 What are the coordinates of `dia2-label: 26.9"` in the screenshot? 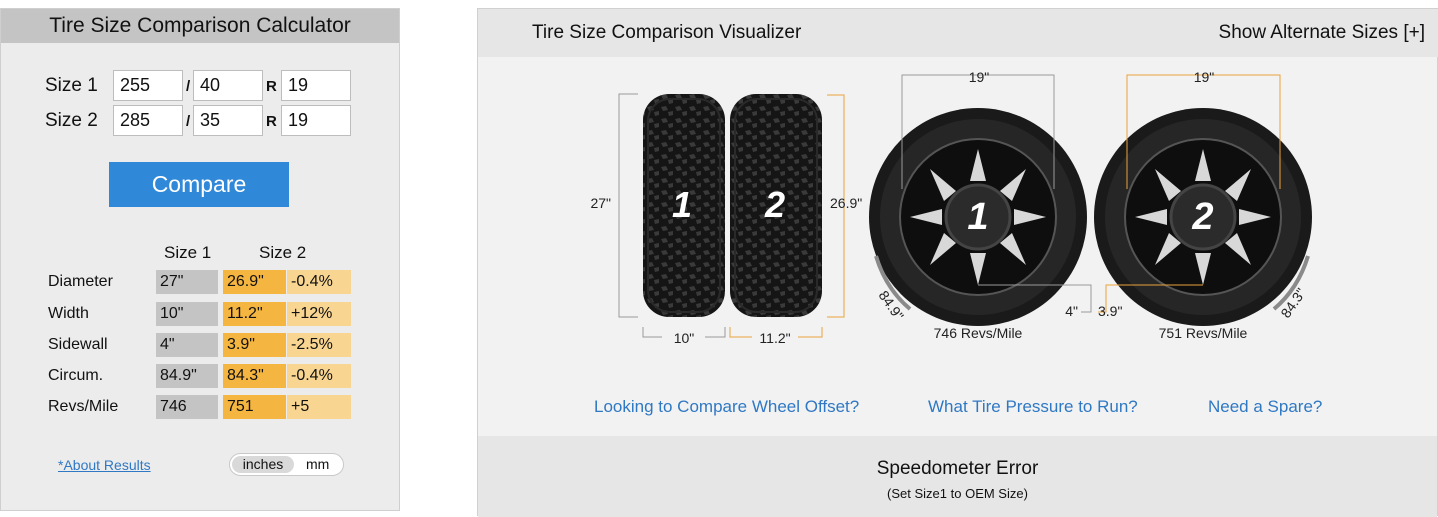 It's located at (846, 203).